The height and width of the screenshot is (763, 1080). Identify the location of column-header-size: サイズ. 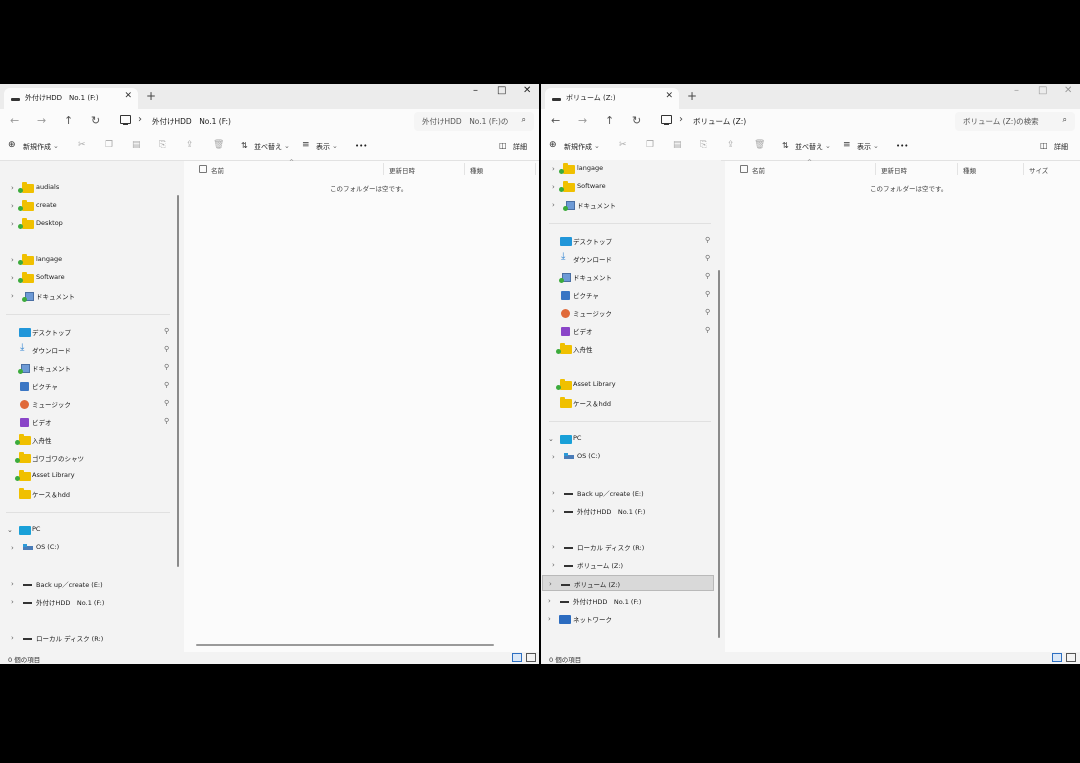
(1038, 170).